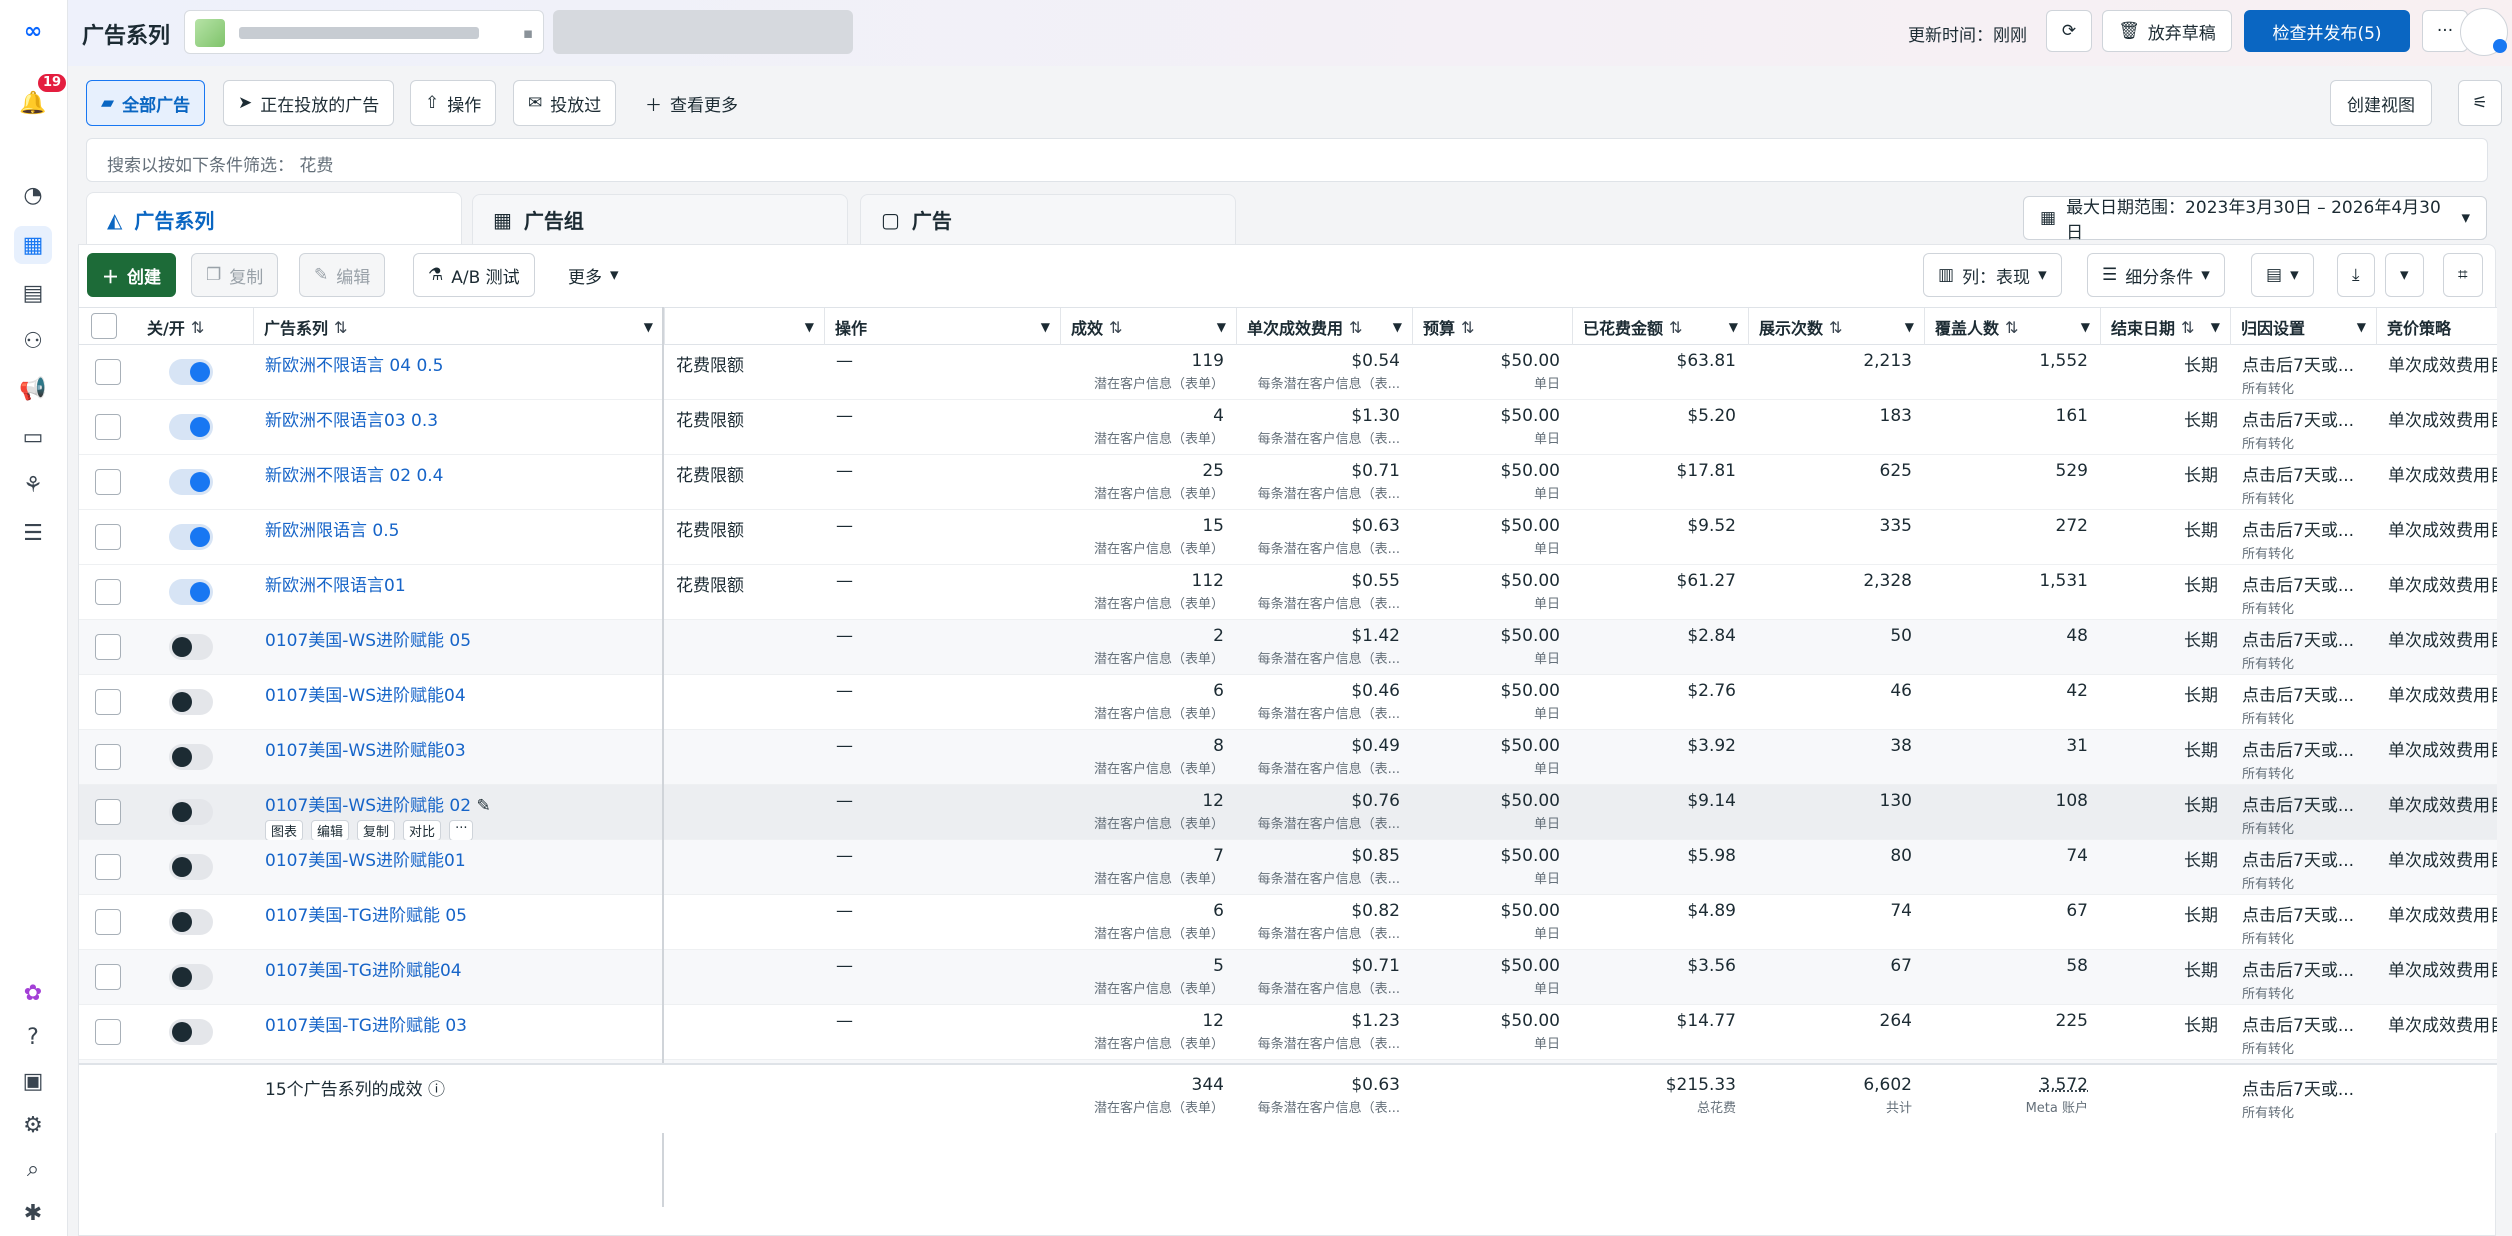  I want to click on select-all-checkbox, so click(104, 326).